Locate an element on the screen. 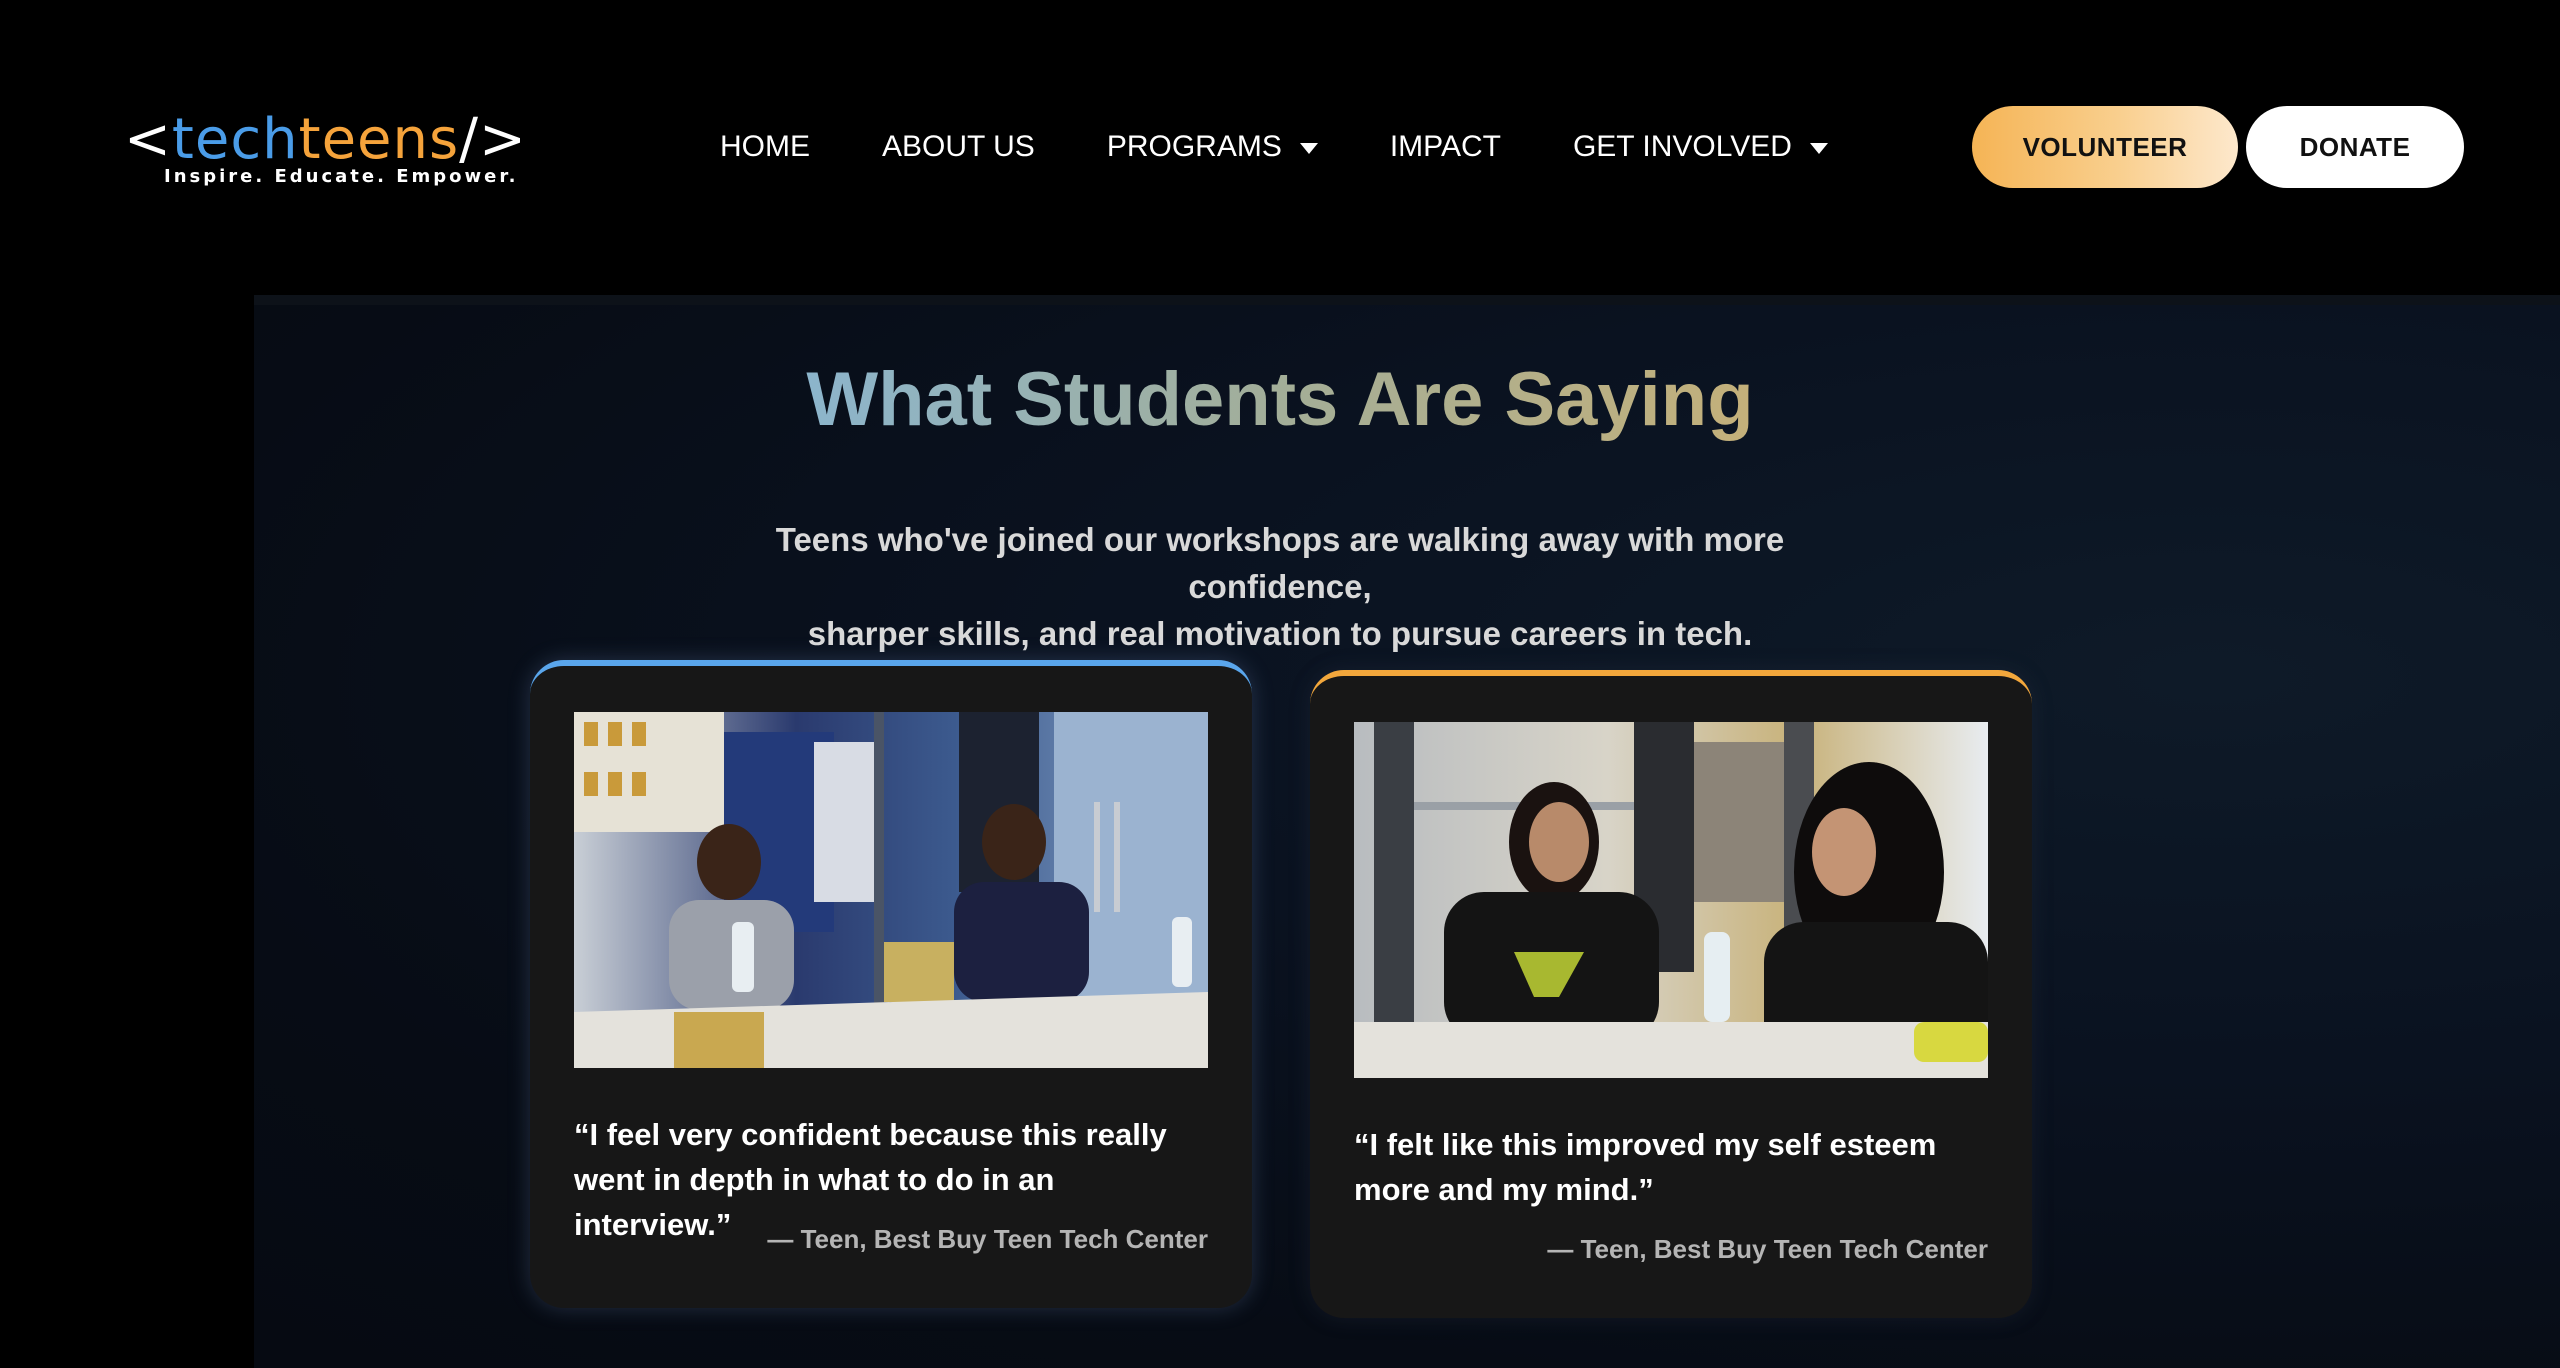 The width and height of the screenshot is (2560, 1368). nav-item-label: HOME is located at coordinates (765, 146).